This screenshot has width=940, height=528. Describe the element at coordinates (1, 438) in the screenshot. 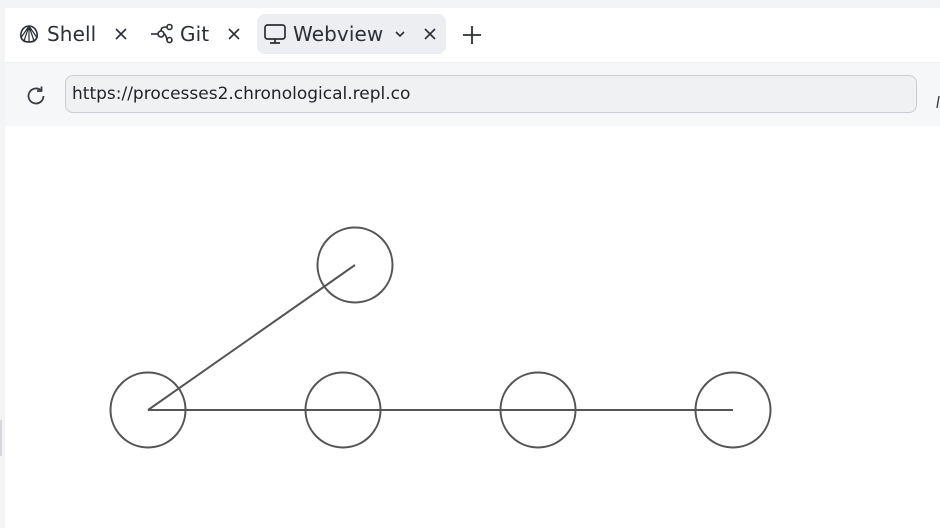

I see `window-edge` at that location.